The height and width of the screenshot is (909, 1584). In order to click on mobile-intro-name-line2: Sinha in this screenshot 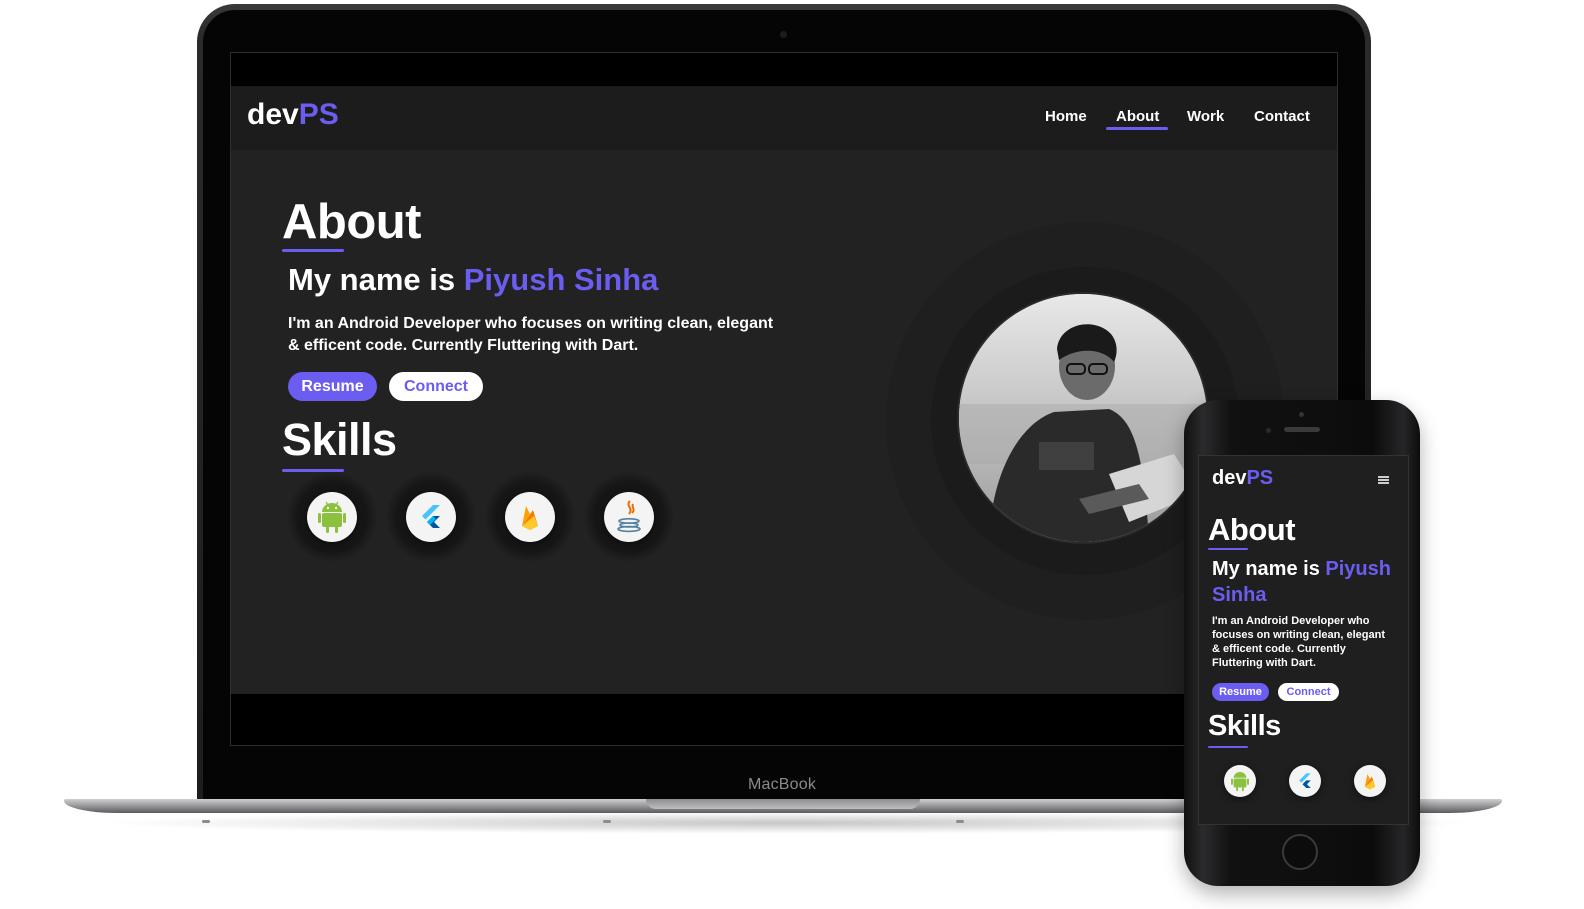, I will do `click(1239, 595)`.